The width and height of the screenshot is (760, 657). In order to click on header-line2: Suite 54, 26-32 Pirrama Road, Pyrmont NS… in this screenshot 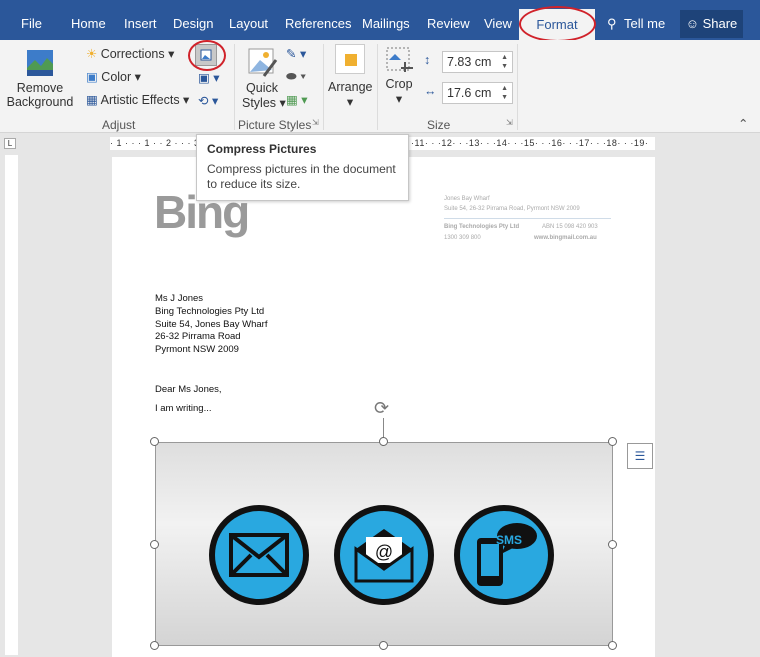, I will do `click(512, 209)`.